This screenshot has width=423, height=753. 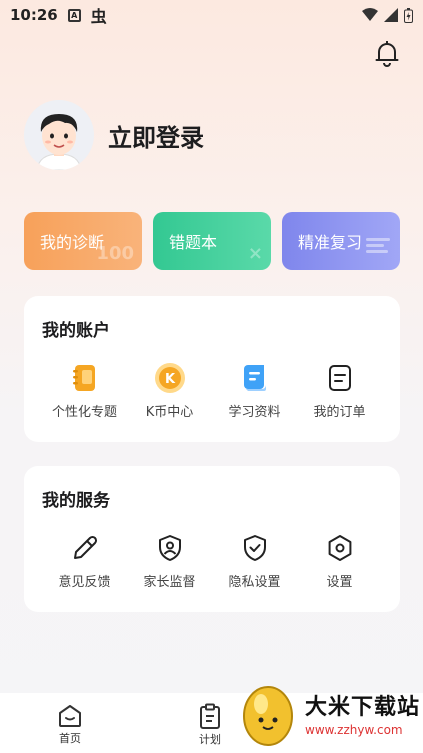 I want to click on signal-icon, so click(x=391, y=15).